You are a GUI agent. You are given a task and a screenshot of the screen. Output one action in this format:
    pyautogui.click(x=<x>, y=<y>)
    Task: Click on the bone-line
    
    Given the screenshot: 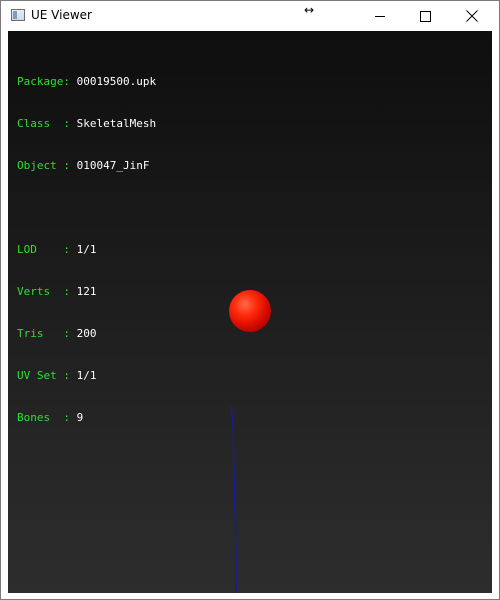 What is the action you would take?
    pyautogui.click(x=233, y=499)
    